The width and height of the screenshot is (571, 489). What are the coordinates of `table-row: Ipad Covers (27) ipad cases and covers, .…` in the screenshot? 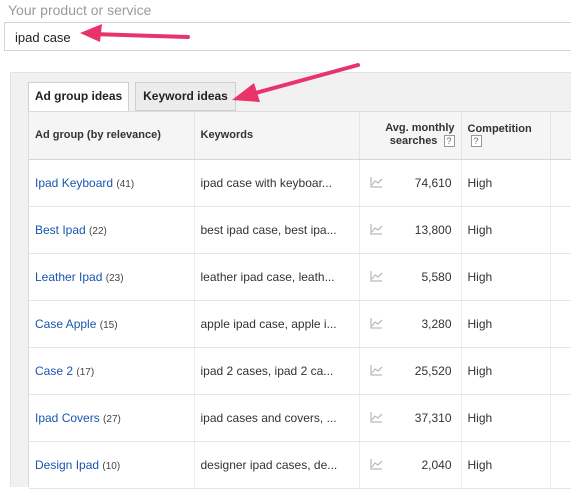 It's located at (300, 418).